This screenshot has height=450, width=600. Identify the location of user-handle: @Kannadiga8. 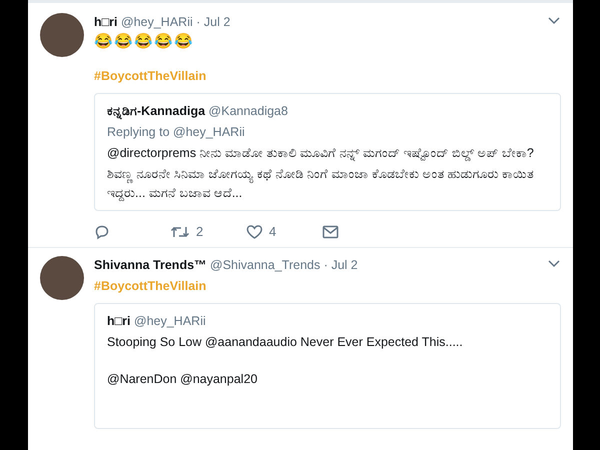
(248, 111).